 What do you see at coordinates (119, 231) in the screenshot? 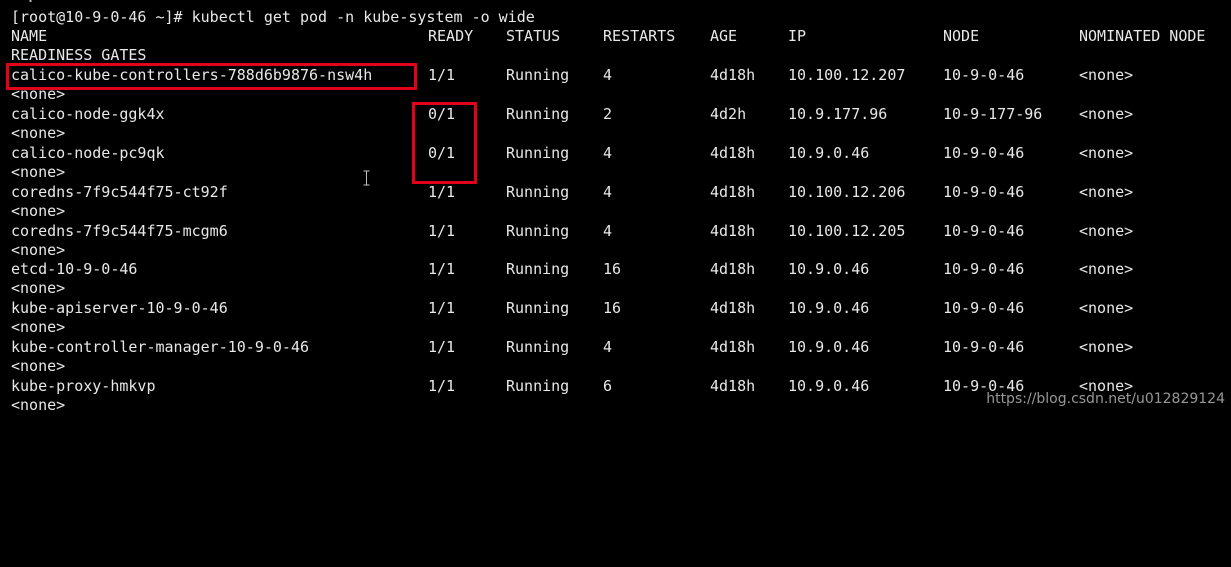
I see `pod-name: coredns-7f9c544f75-mcgm6` at bounding box center [119, 231].